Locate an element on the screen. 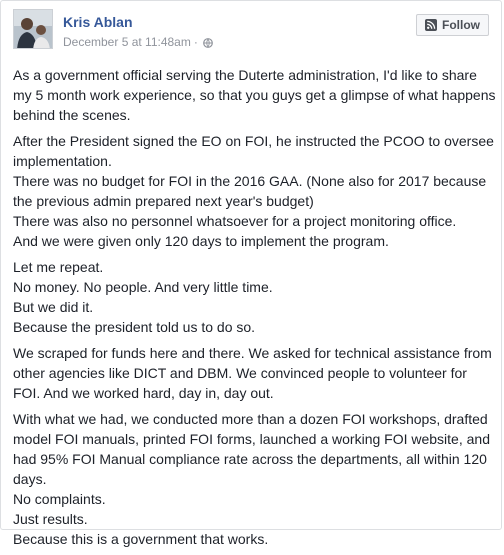 This screenshot has height=555, width=504. follow-label: Follow is located at coordinates (461, 25).